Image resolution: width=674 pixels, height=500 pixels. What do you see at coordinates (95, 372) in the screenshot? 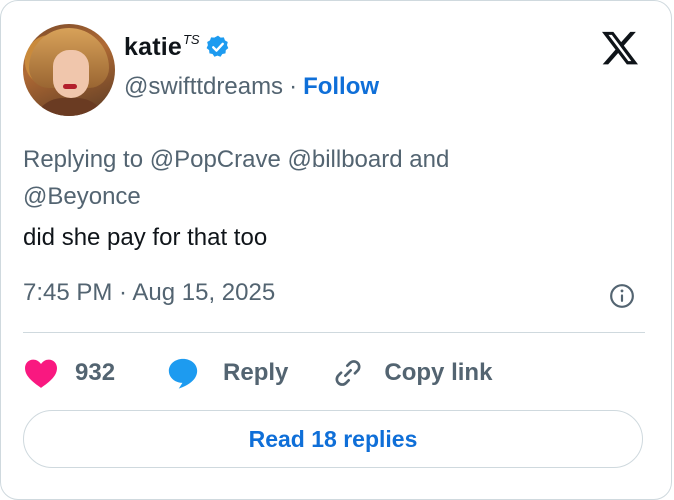
I see `like-count: 932` at bounding box center [95, 372].